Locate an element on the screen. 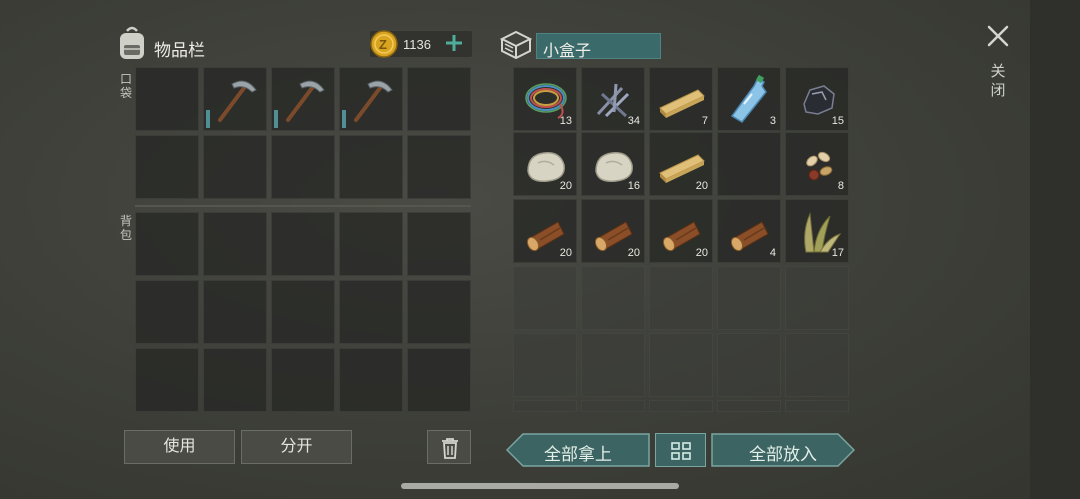  inventory-title: 物品栏 is located at coordinates (179, 50).